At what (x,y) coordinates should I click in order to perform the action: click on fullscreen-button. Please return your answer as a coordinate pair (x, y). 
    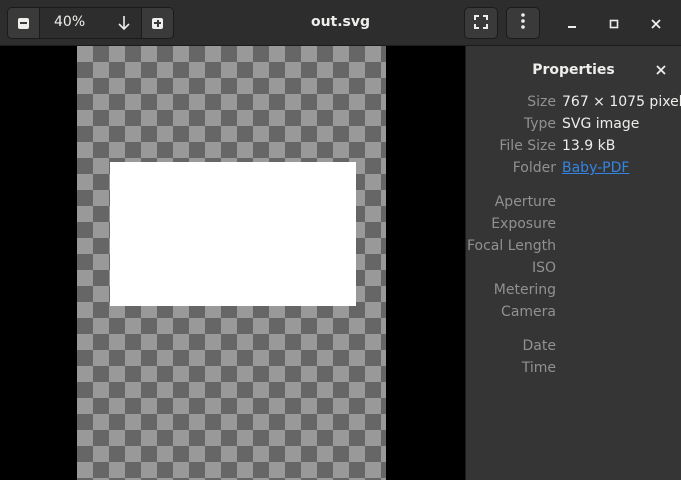
    Looking at the image, I should click on (481, 23).